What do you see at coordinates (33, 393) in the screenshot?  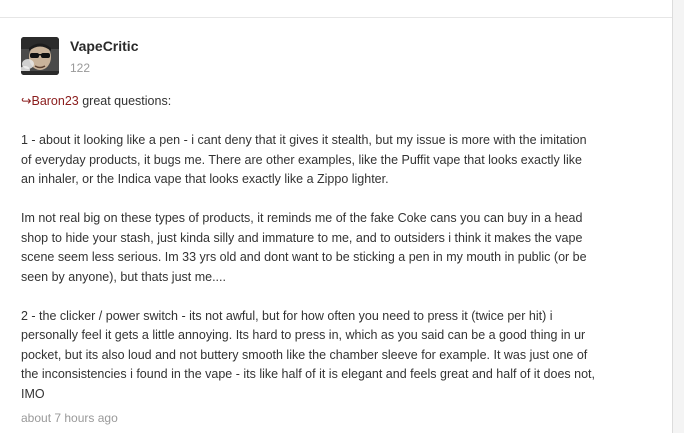 I see `text-line: IMO` at bounding box center [33, 393].